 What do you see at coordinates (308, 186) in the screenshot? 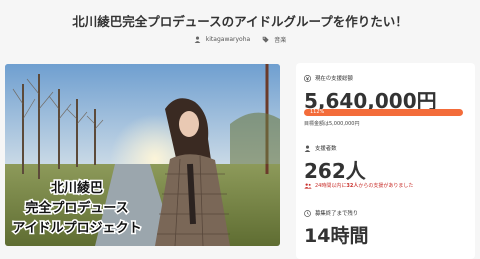
I see `users-icon` at bounding box center [308, 186].